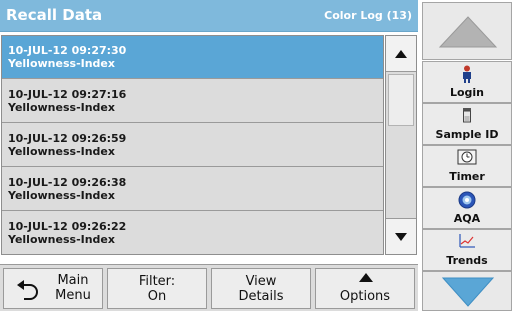 The height and width of the screenshot is (314, 512). What do you see at coordinates (54, 15) in the screenshot?
I see `page-title: Recall Data` at bounding box center [54, 15].